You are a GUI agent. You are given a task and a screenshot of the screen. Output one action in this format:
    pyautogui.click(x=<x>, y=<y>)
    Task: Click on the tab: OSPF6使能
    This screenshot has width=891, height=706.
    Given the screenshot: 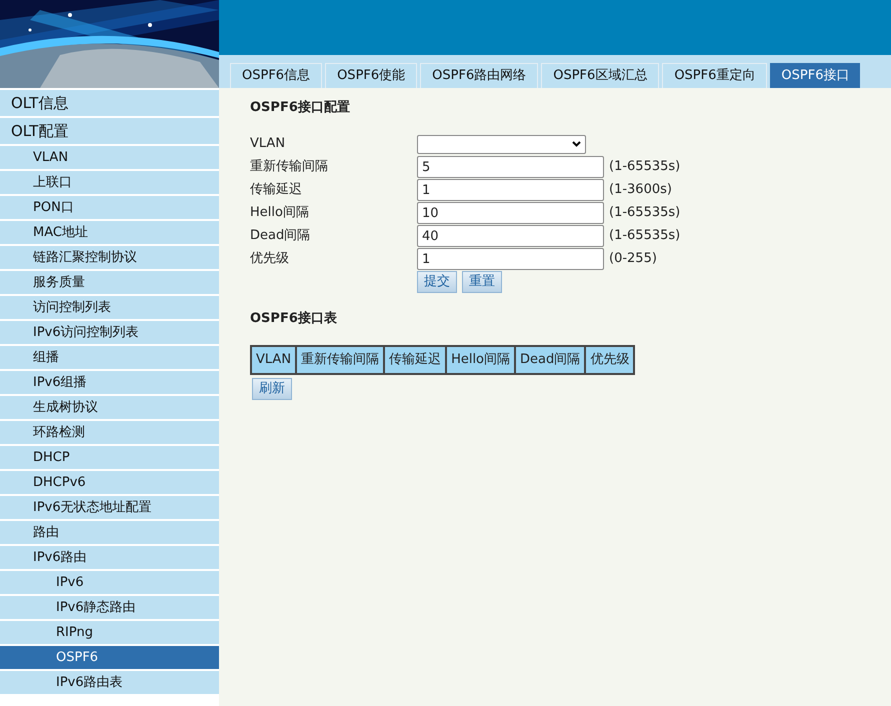 What is the action you would take?
    pyautogui.click(x=371, y=75)
    